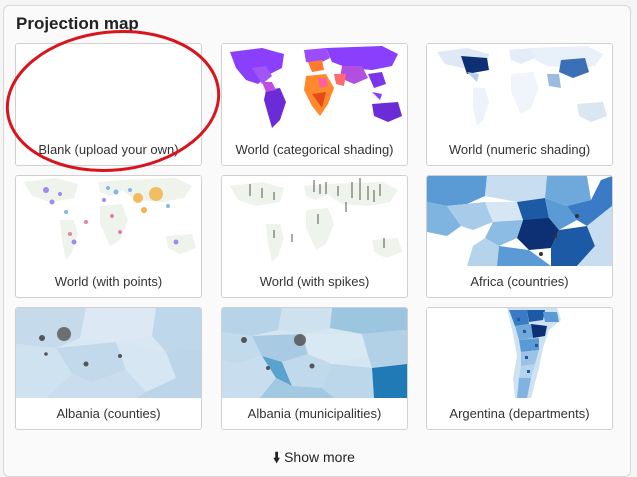 This screenshot has width=637, height=477. Describe the element at coordinates (108, 353) in the screenshot. I see `albania-counties-thumbnail` at that location.